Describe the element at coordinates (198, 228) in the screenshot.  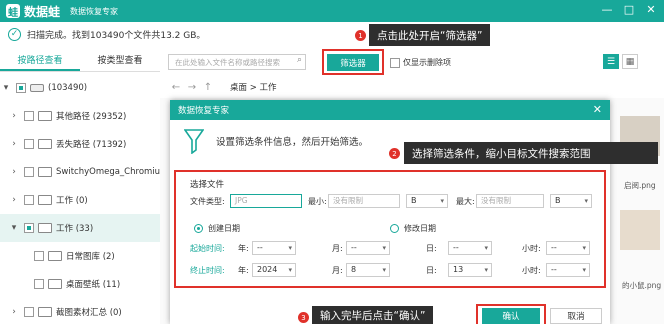
I see `created-date-radio` at that location.